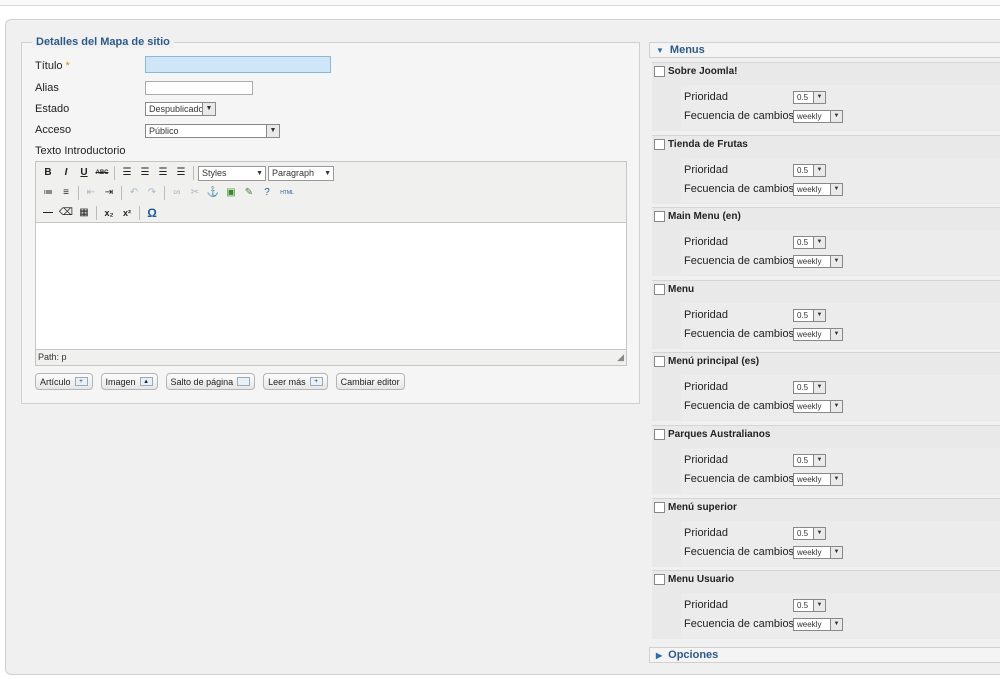  I want to click on anchor-icon: ⚓, so click(213, 193).